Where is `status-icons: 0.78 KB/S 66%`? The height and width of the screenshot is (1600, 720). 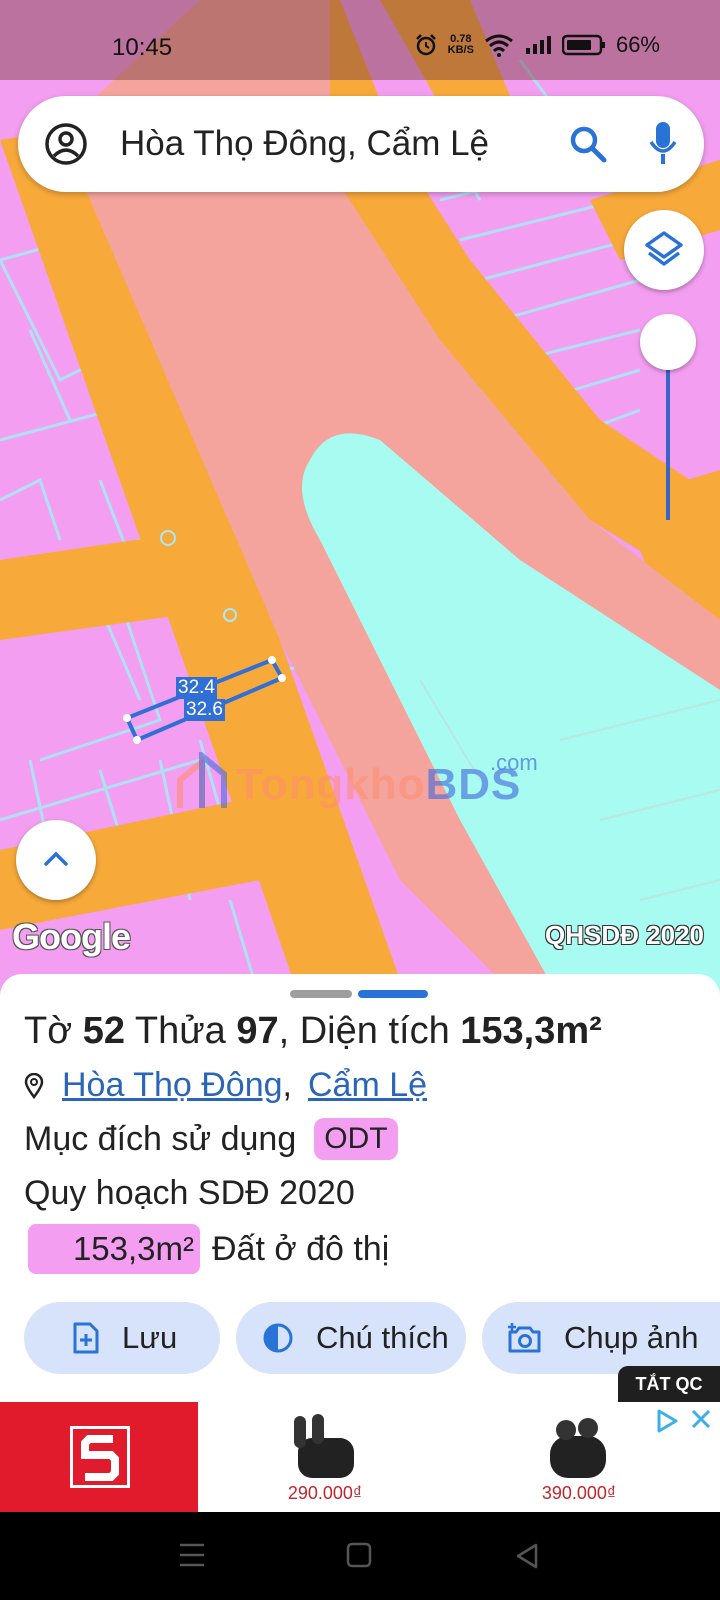
status-icons: 0.78 KB/S 66% is located at coordinates (537, 45).